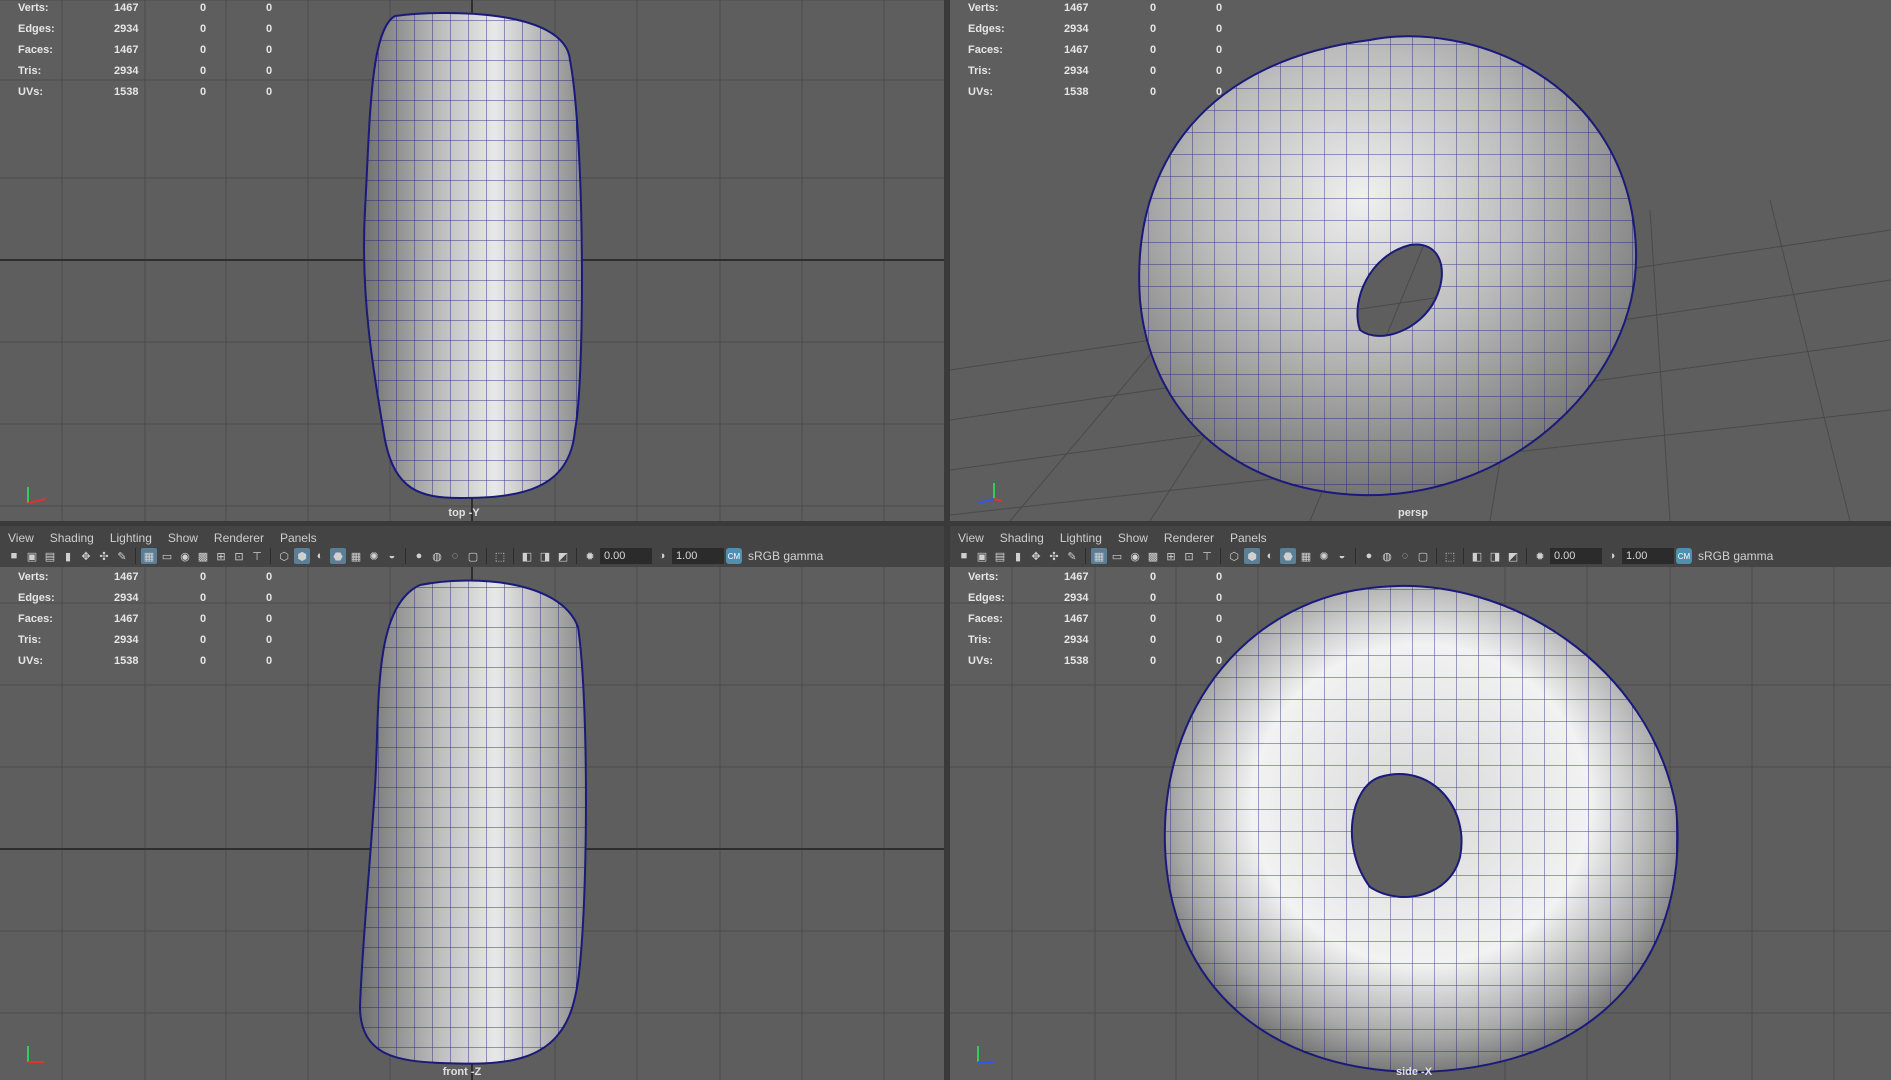 The width and height of the screenshot is (1891, 1080). What do you see at coordinates (462, 1072) in the screenshot?
I see `camera-label-front: front -Z` at bounding box center [462, 1072].